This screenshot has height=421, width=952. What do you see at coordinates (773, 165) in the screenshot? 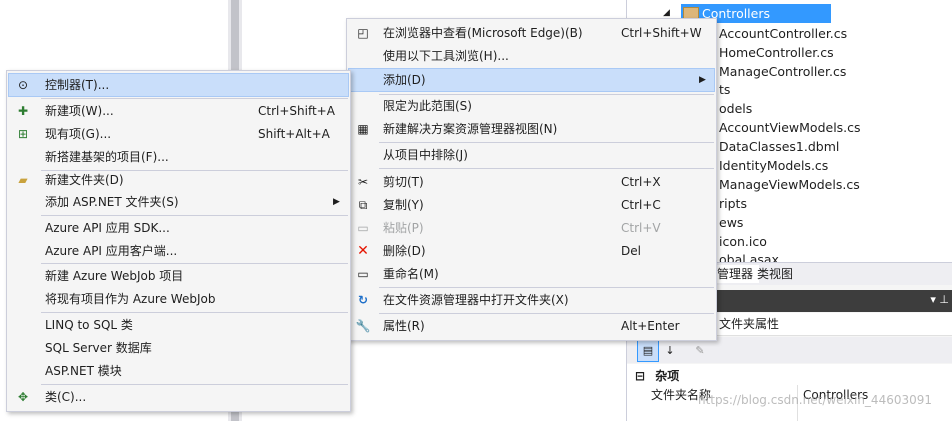
I see `tree-item: IdentityModels.cs` at bounding box center [773, 165].